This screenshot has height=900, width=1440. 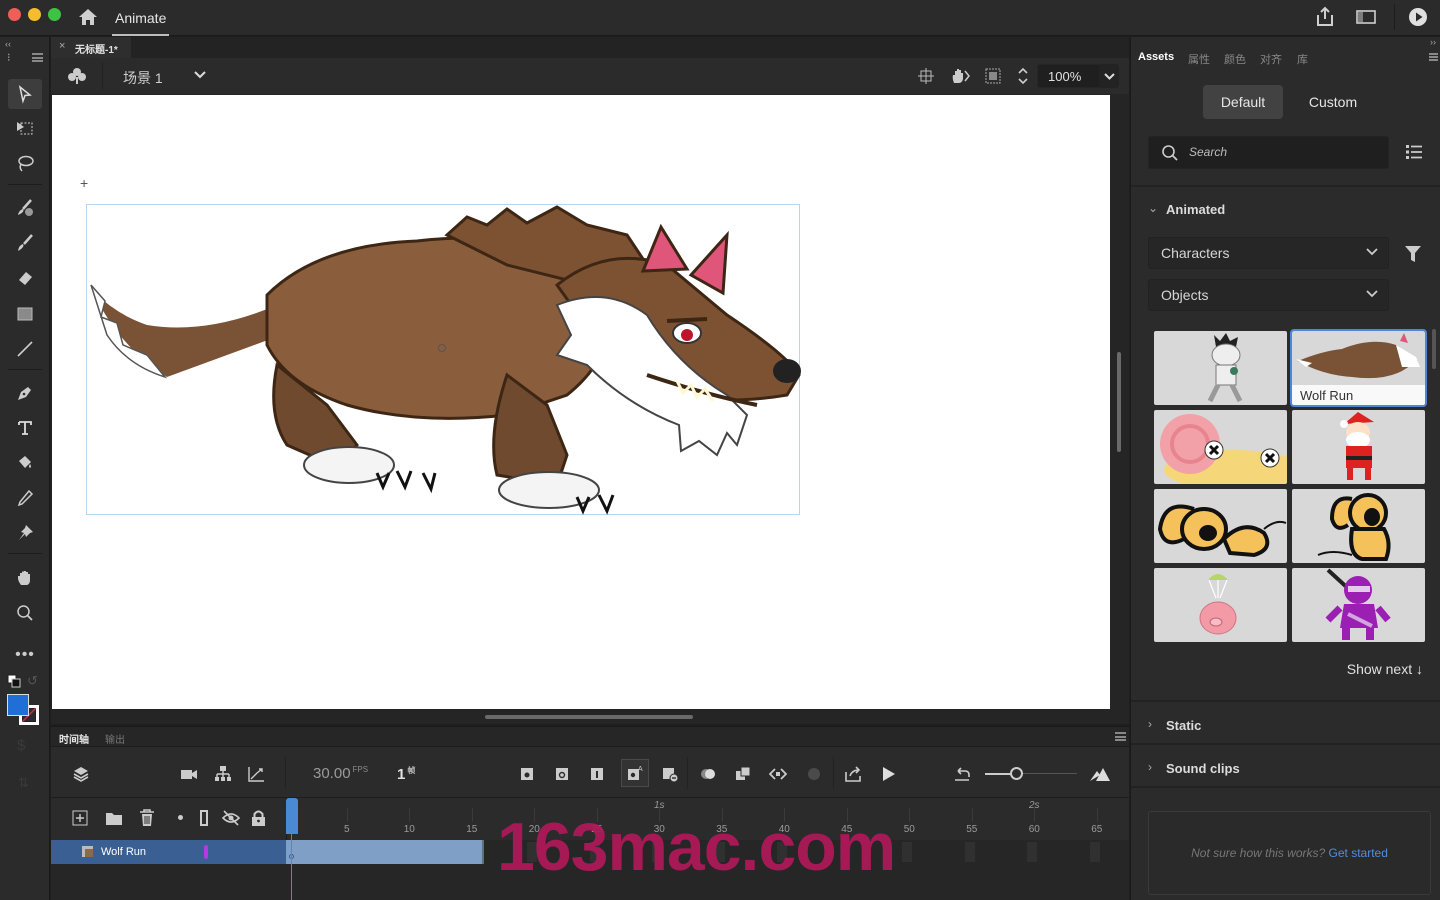 What do you see at coordinates (115, 738) in the screenshot?
I see `tab-output: 输出` at bounding box center [115, 738].